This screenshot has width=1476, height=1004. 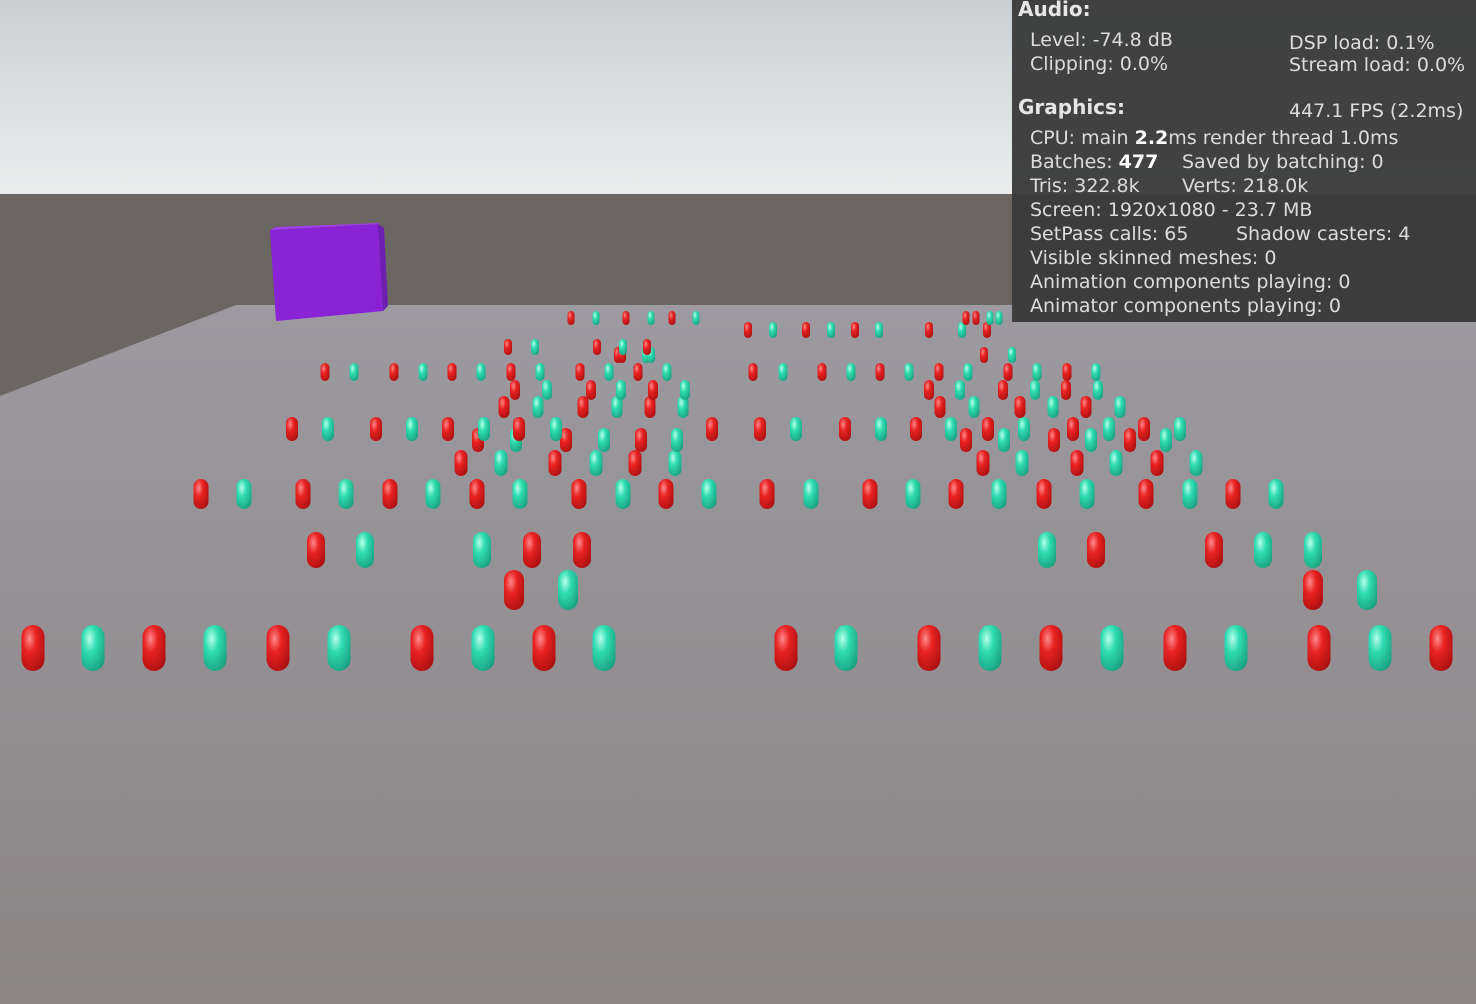 What do you see at coordinates (1082, 138) in the screenshot?
I see `cpu-prefix: CPU: main` at bounding box center [1082, 138].